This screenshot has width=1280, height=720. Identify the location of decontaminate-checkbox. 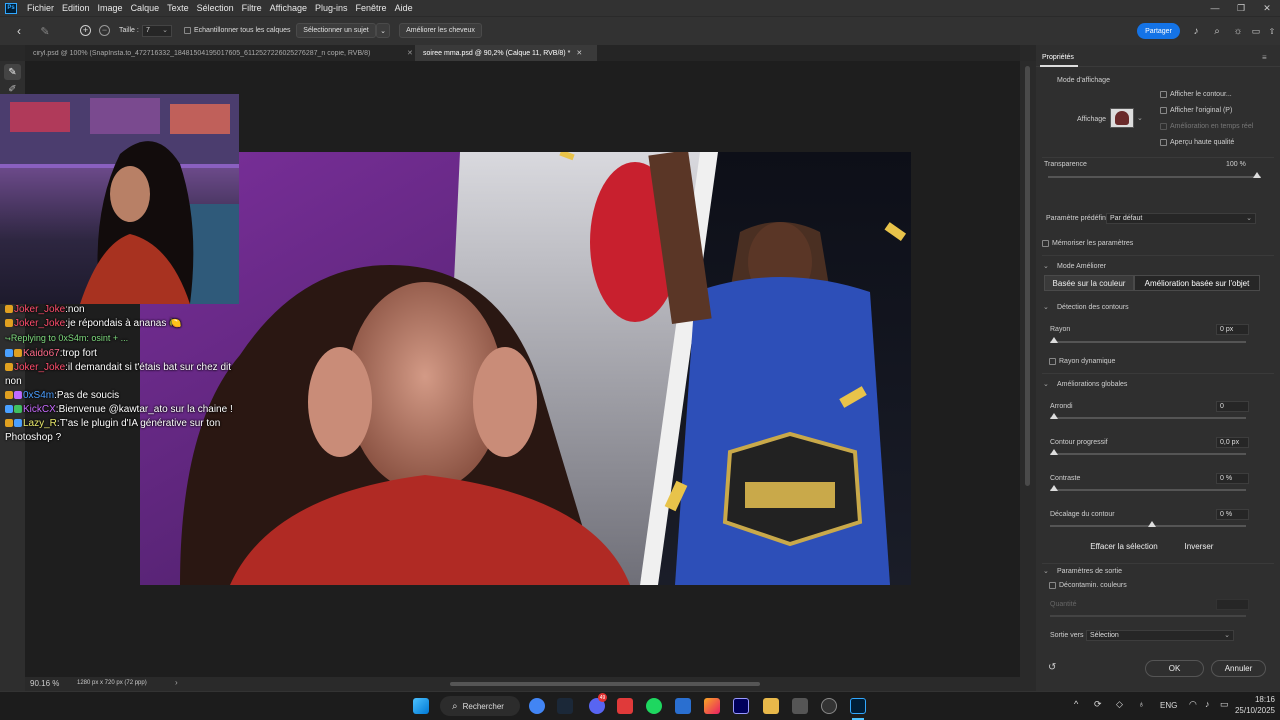
(1052, 585).